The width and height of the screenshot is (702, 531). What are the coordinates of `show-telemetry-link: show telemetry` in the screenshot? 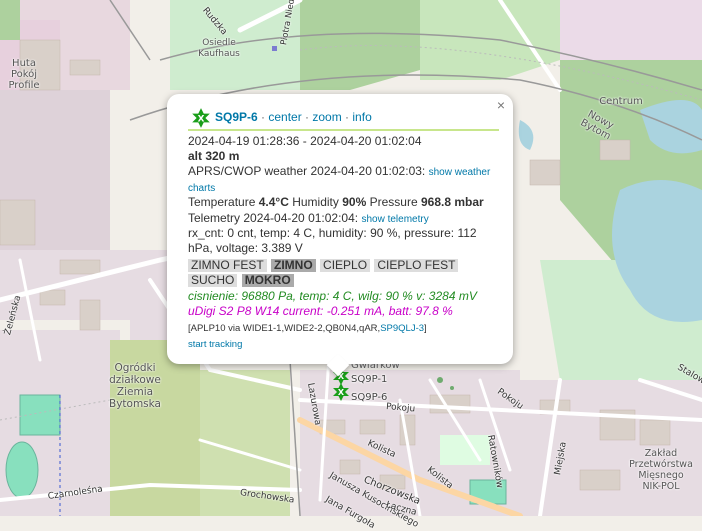 It's located at (394, 219).